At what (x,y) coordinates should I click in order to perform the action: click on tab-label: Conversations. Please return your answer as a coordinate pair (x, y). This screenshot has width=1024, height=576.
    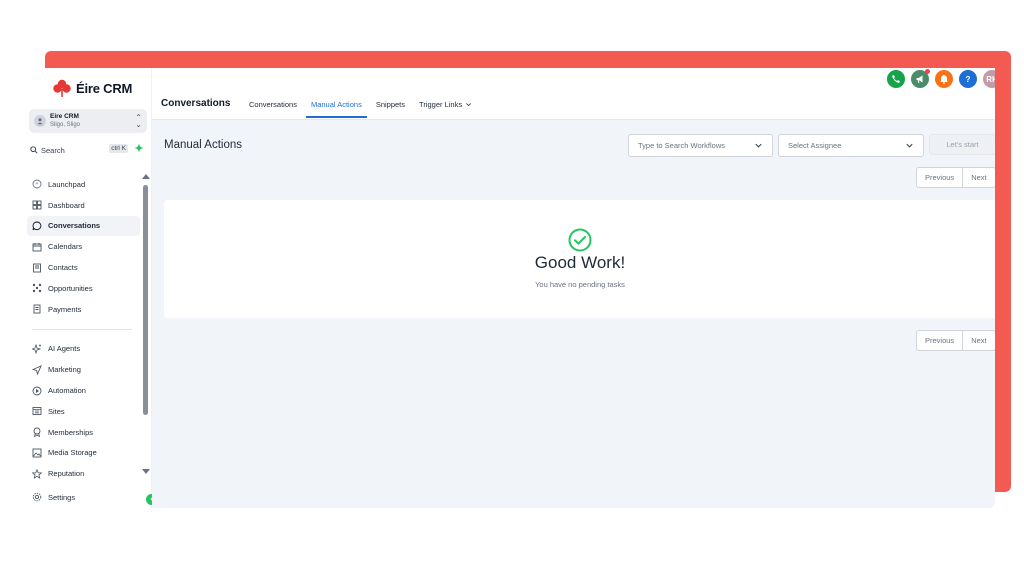
    Looking at the image, I should click on (273, 104).